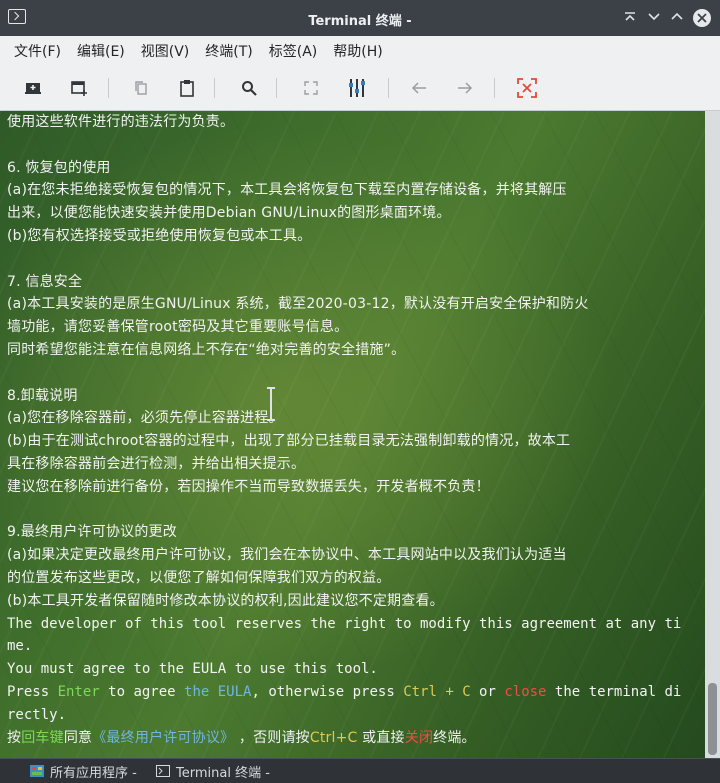 This screenshot has width=720, height=783. What do you see at coordinates (654, 18) in the screenshot?
I see `restore-down-icon` at bounding box center [654, 18].